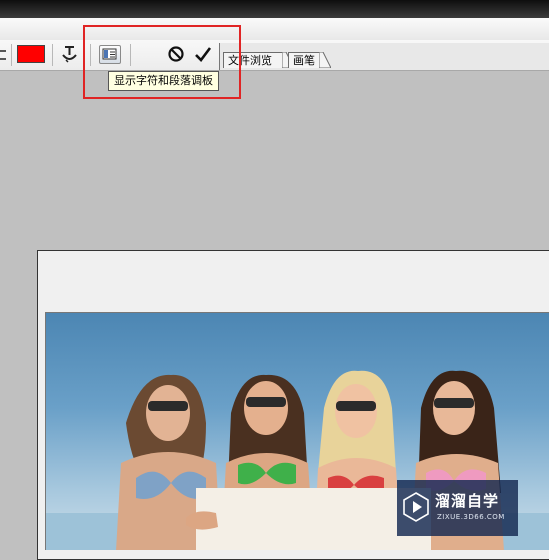 Image resolution: width=549 pixels, height=560 pixels. Describe the element at coordinates (31, 54) in the screenshot. I see `text-color-swatch` at that location.